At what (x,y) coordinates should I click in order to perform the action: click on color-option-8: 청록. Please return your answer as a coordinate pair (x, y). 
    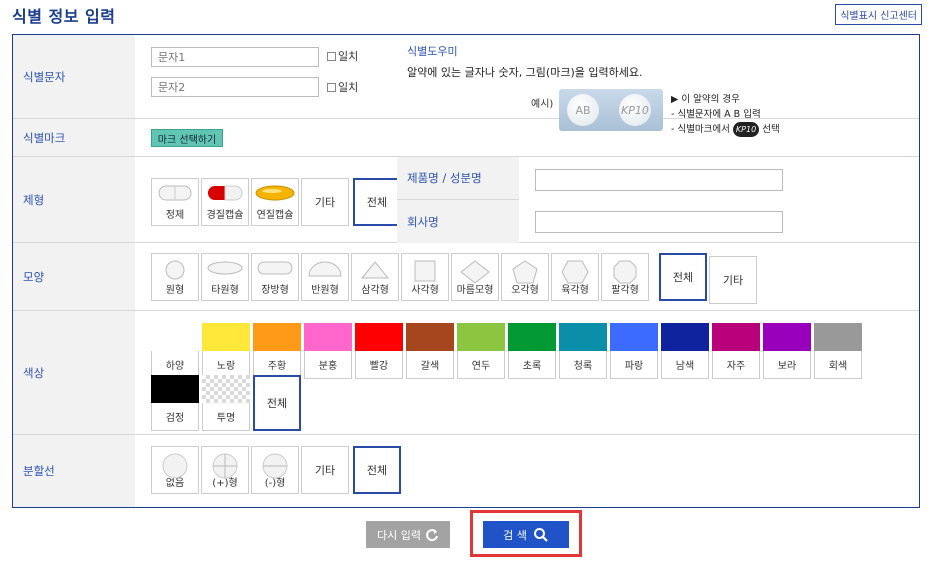
    Looking at the image, I should click on (583, 351).